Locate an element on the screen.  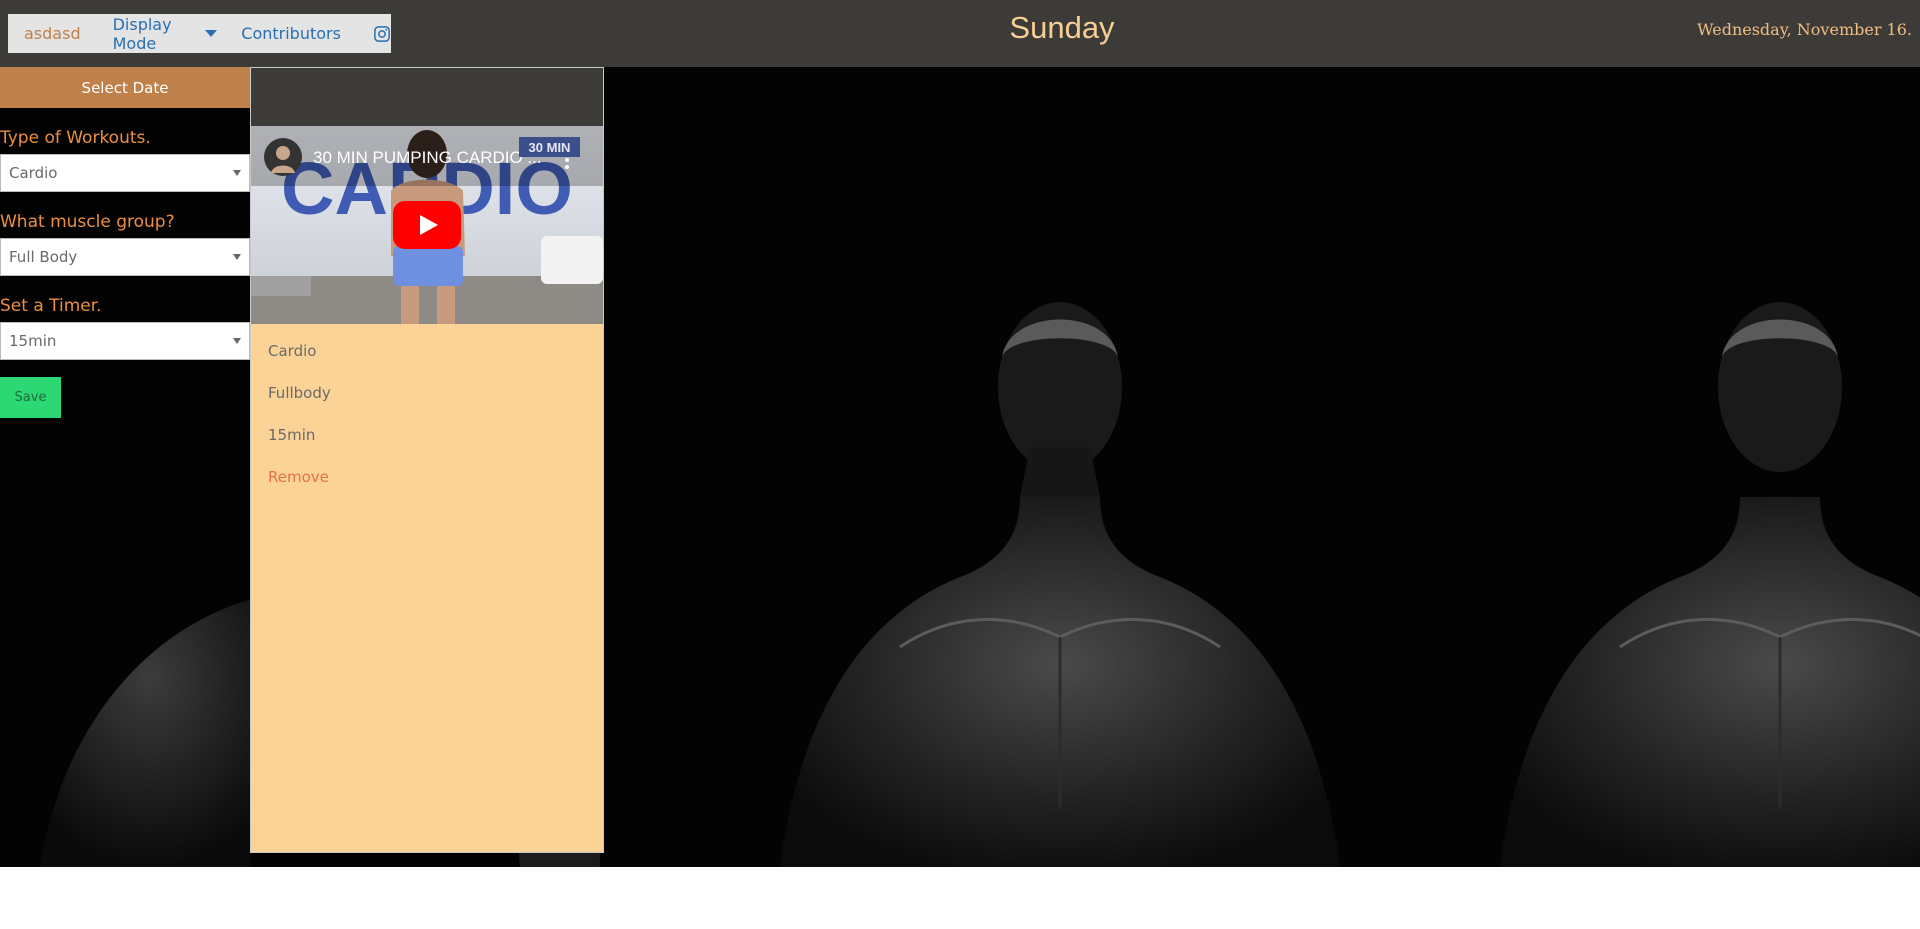
nav-bar: asdasd Display Mode Contributors is located at coordinates (199, 33).